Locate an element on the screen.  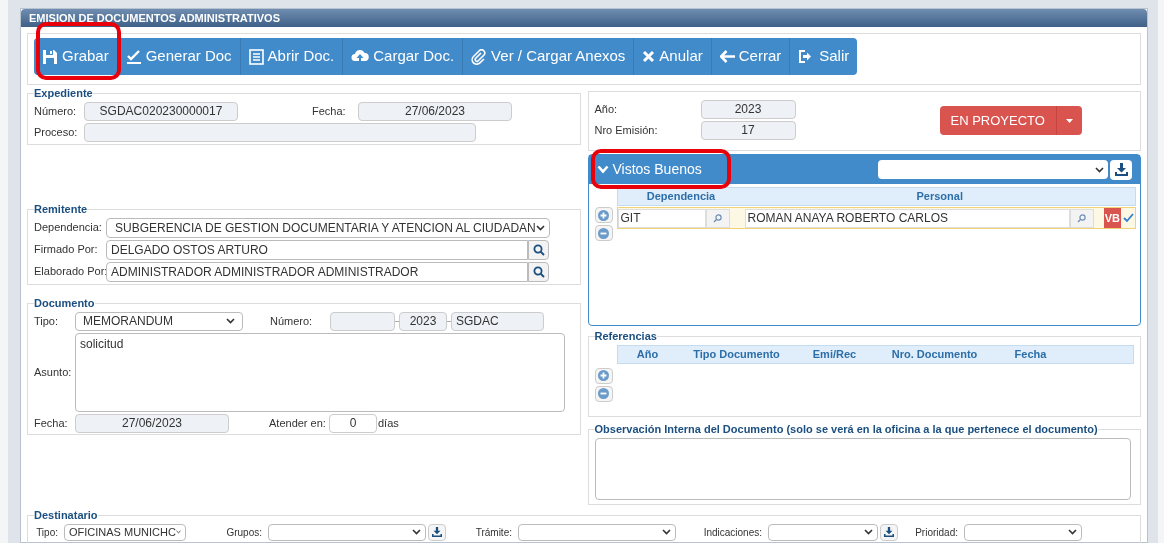
group-legend: Documento is located at coordinates (64, 303).